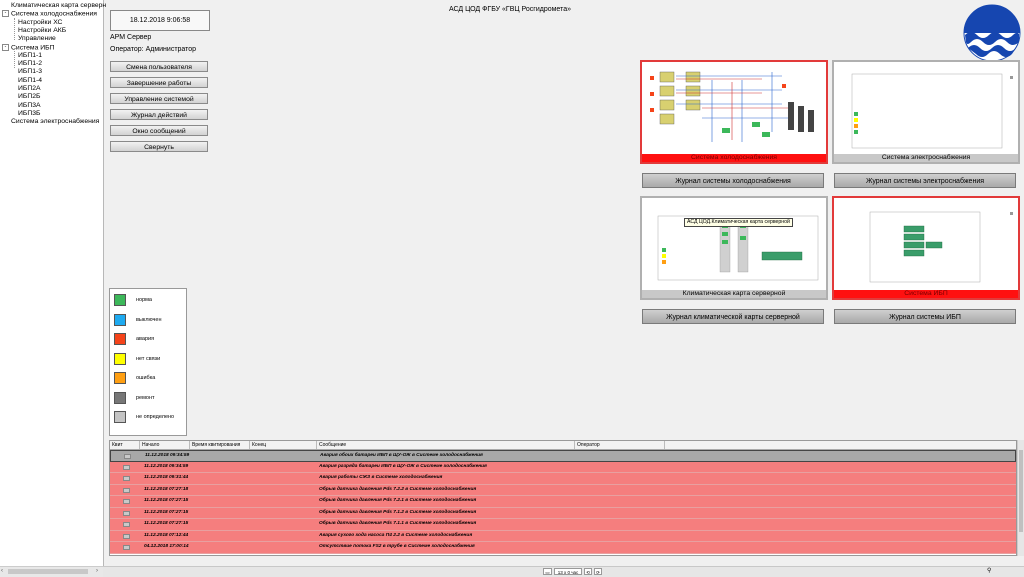 The height and width of the screenshot is (577, 1024). I want to click on tree-item: - Система холодоснабжения, so click(49, 14).